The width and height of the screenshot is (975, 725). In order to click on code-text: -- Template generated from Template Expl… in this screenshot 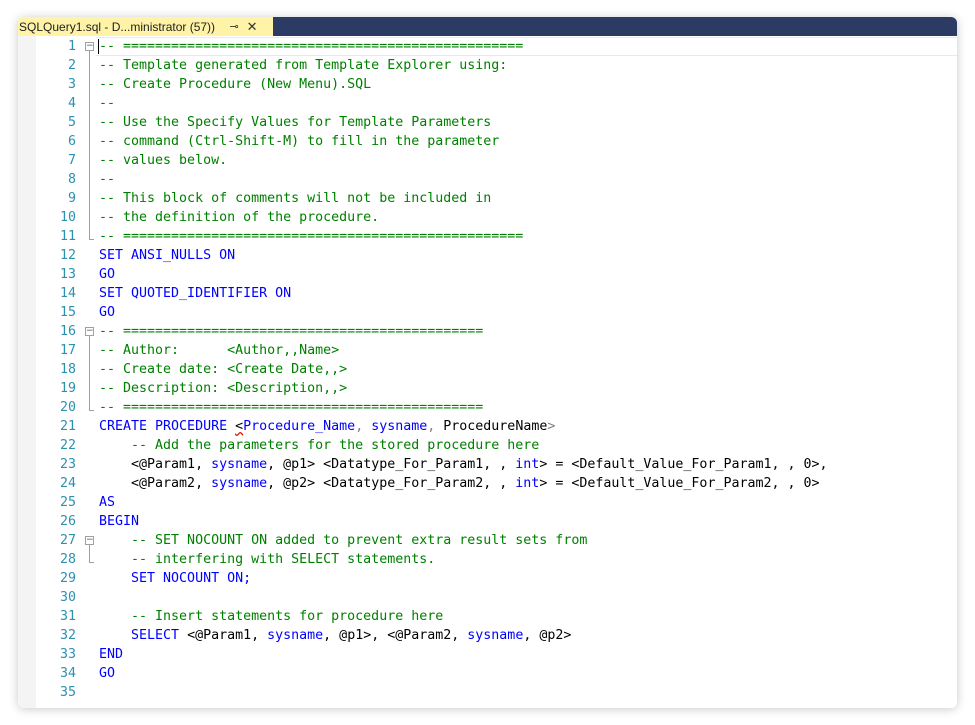, I will do `click(303, 65)`.